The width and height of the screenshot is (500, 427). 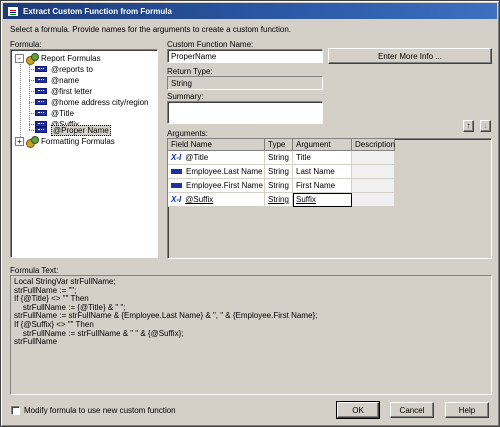 I want to click on custom-function-name-input: ProperName, so click(x=245, y=56).